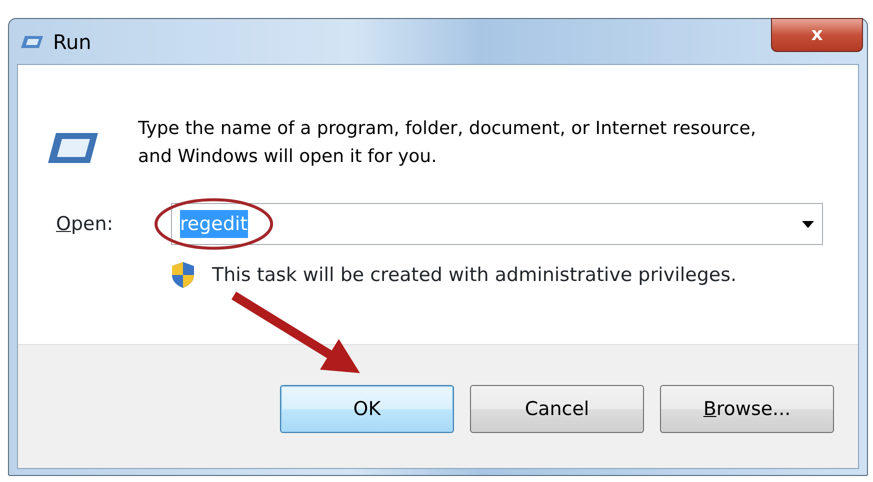 The height and width of the screenshot is (482, 873). I want to click on open-label: Open:, so click(85, 224).